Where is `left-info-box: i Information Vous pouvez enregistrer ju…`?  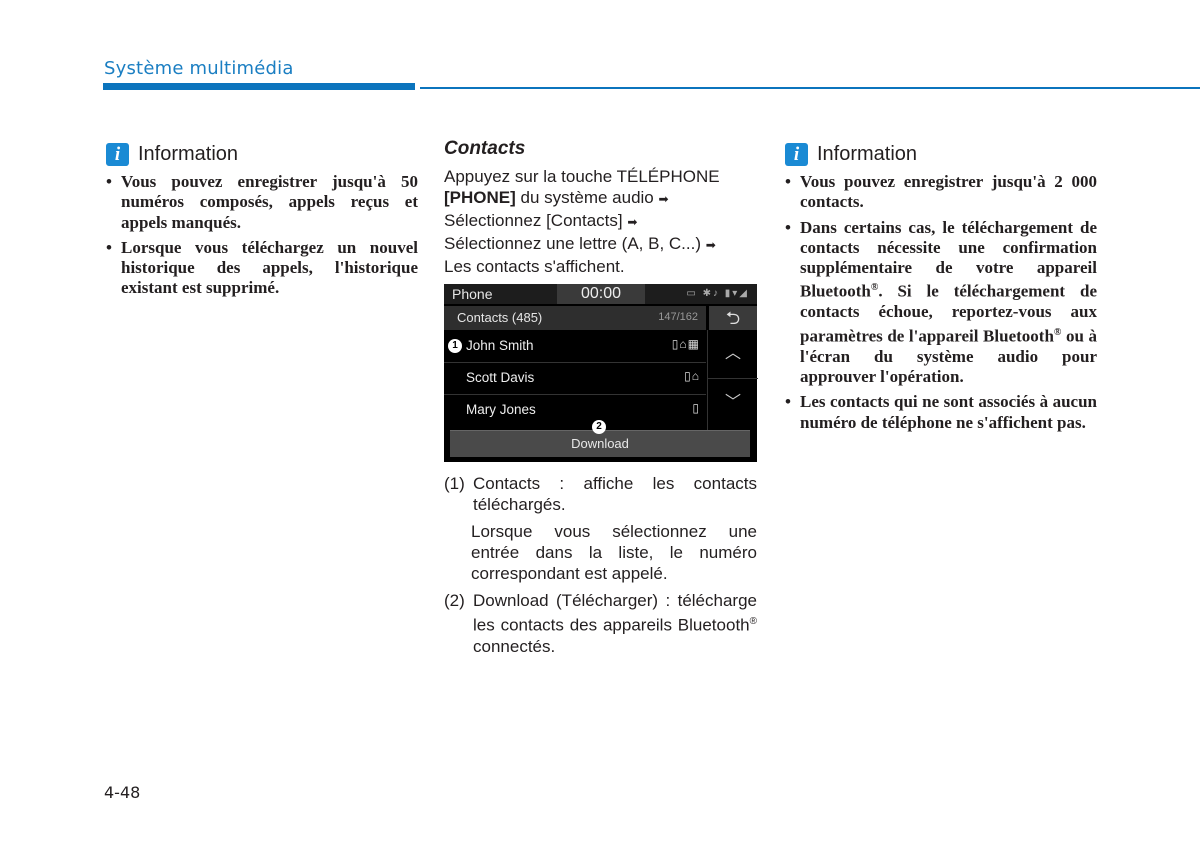 left-info-box: i Information Vous pouvez enregistrer ju… is located at coordinates (262, 223).